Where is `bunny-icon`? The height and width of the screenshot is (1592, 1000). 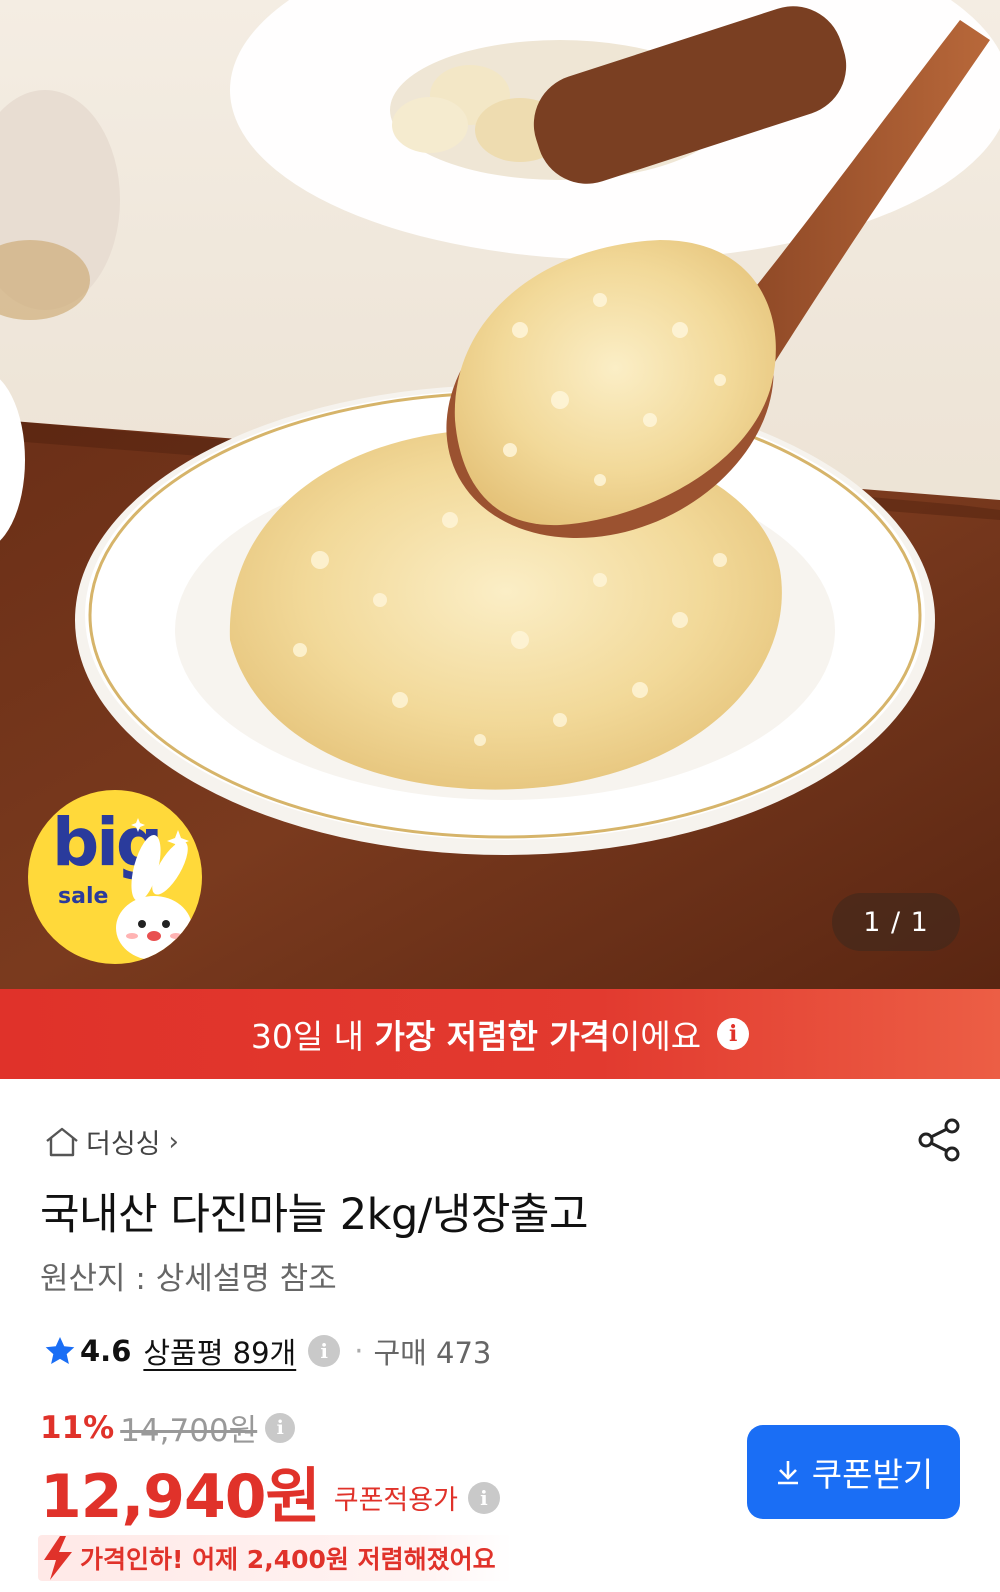 bunny-icon is located at coordinates (154, 889).